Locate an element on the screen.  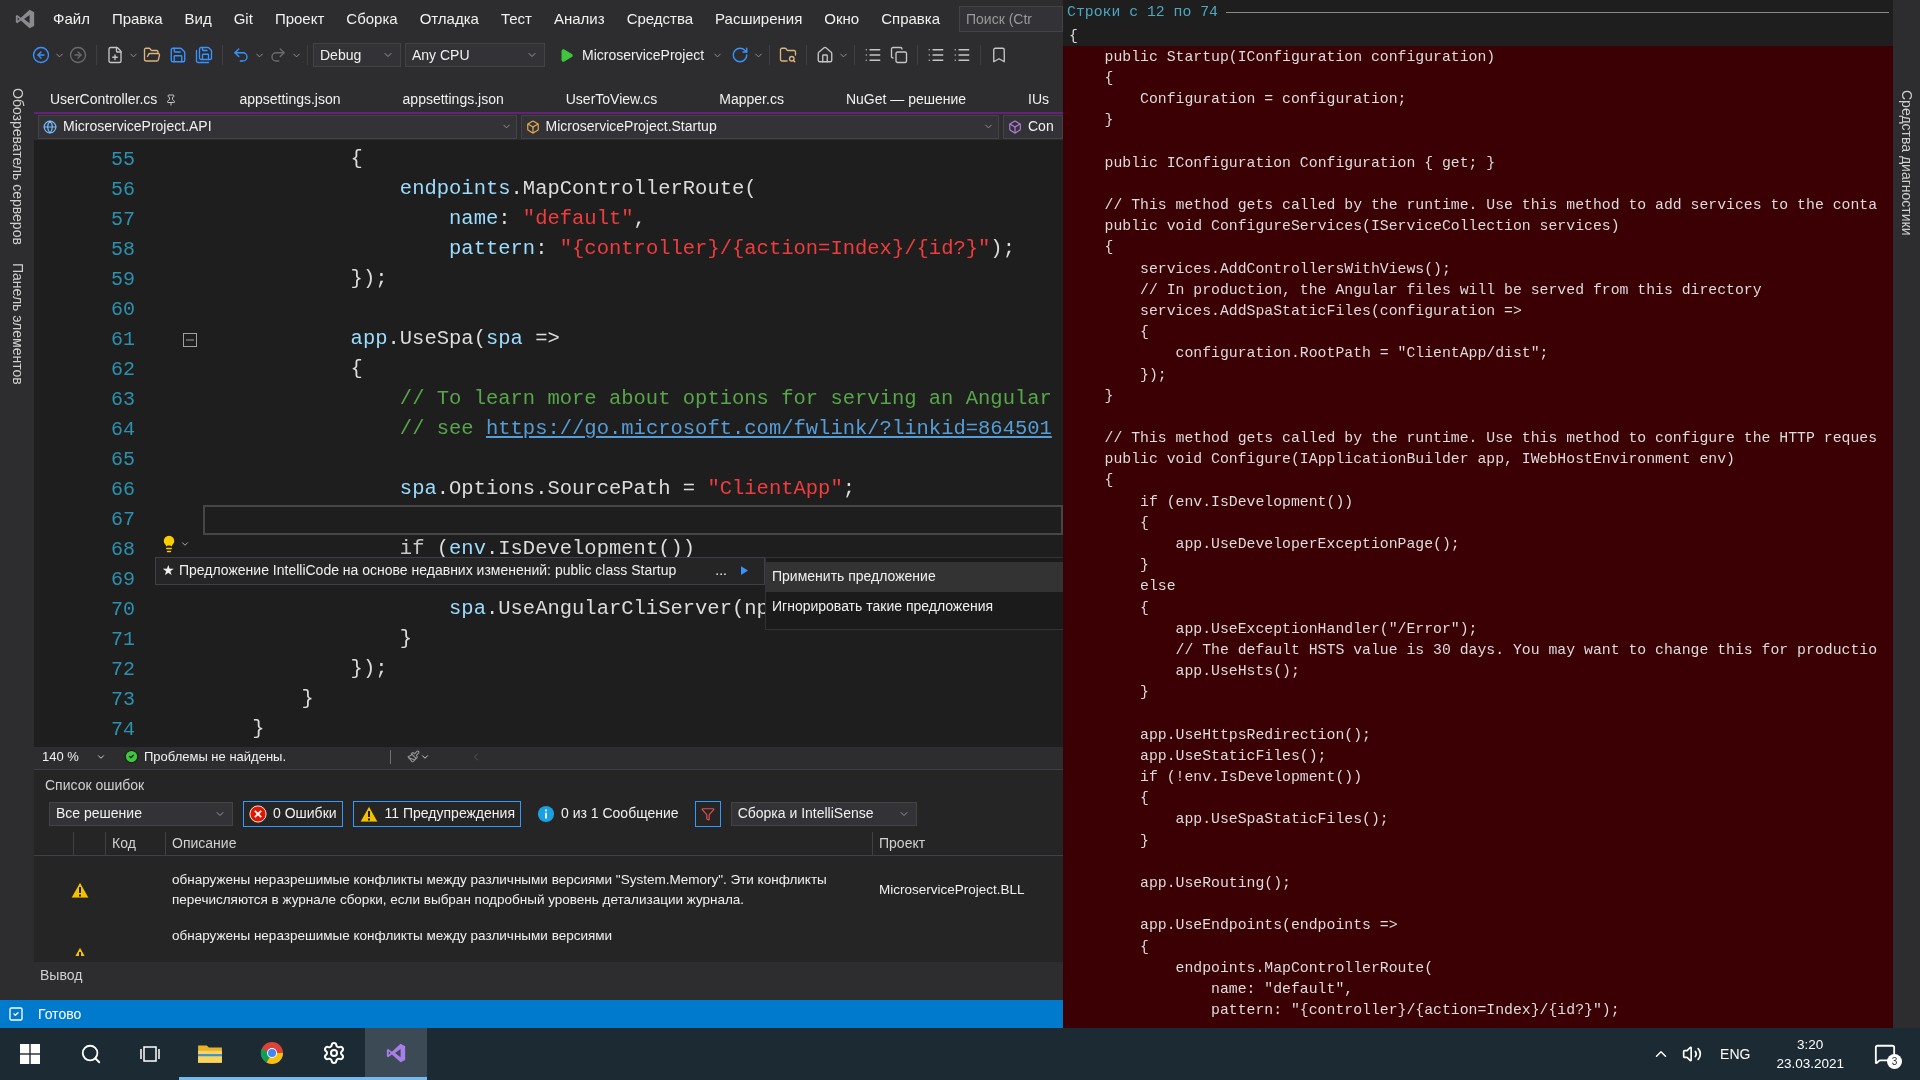
code-line: name: "default", is located at coordinates (547, 219).